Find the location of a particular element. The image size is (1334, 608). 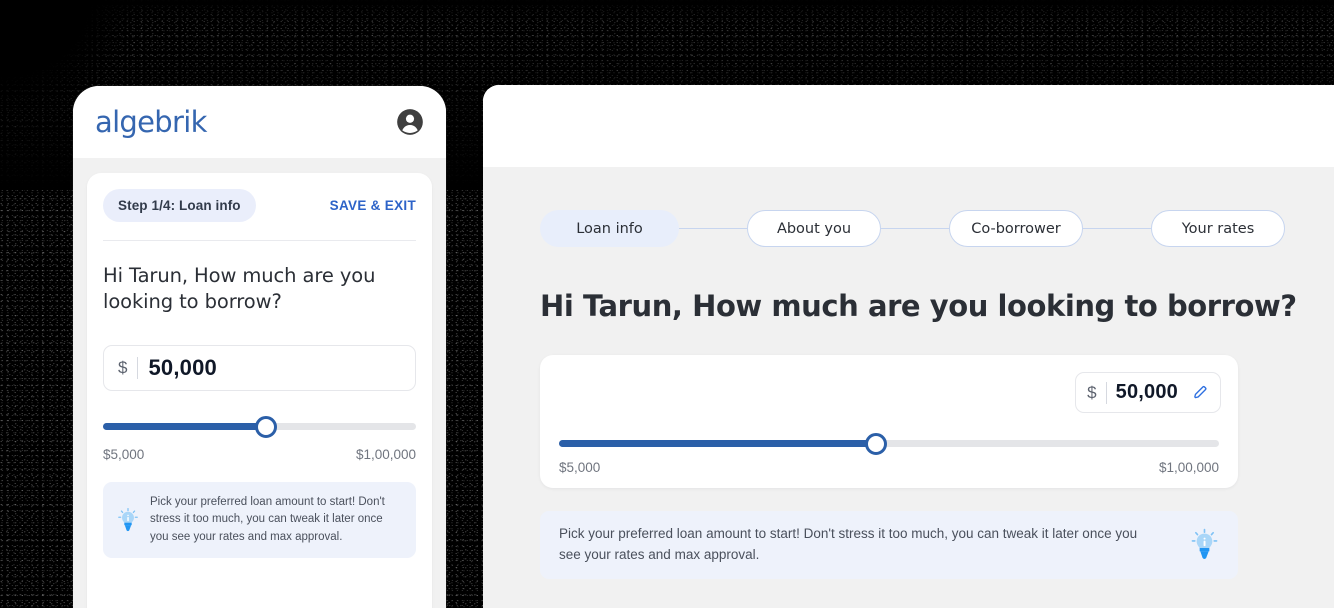

brand-logo: algebrik is located at coordinates (151, 122).